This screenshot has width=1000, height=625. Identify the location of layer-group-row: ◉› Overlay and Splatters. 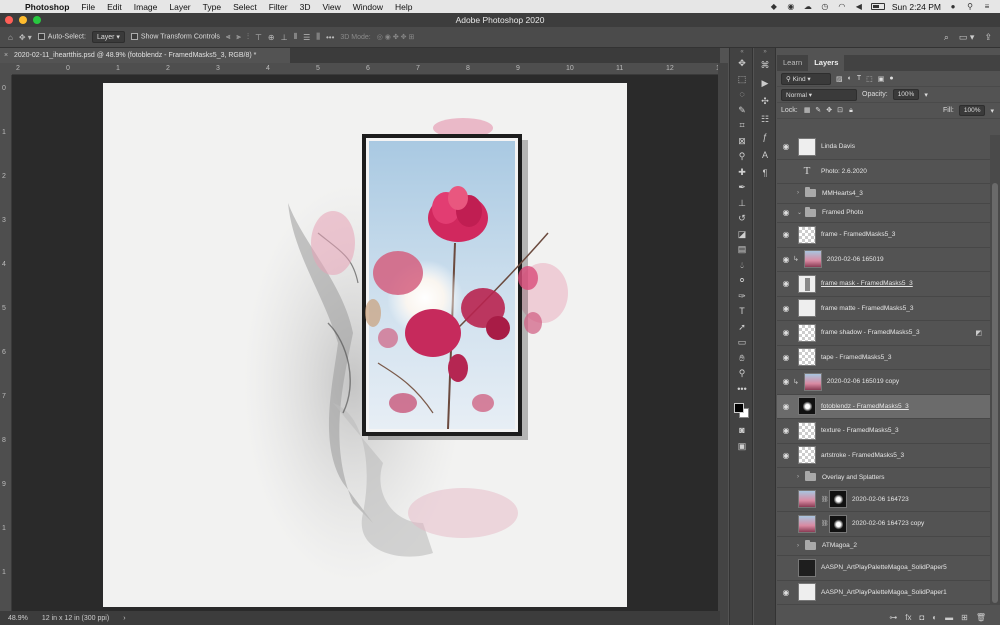
(883, 478).